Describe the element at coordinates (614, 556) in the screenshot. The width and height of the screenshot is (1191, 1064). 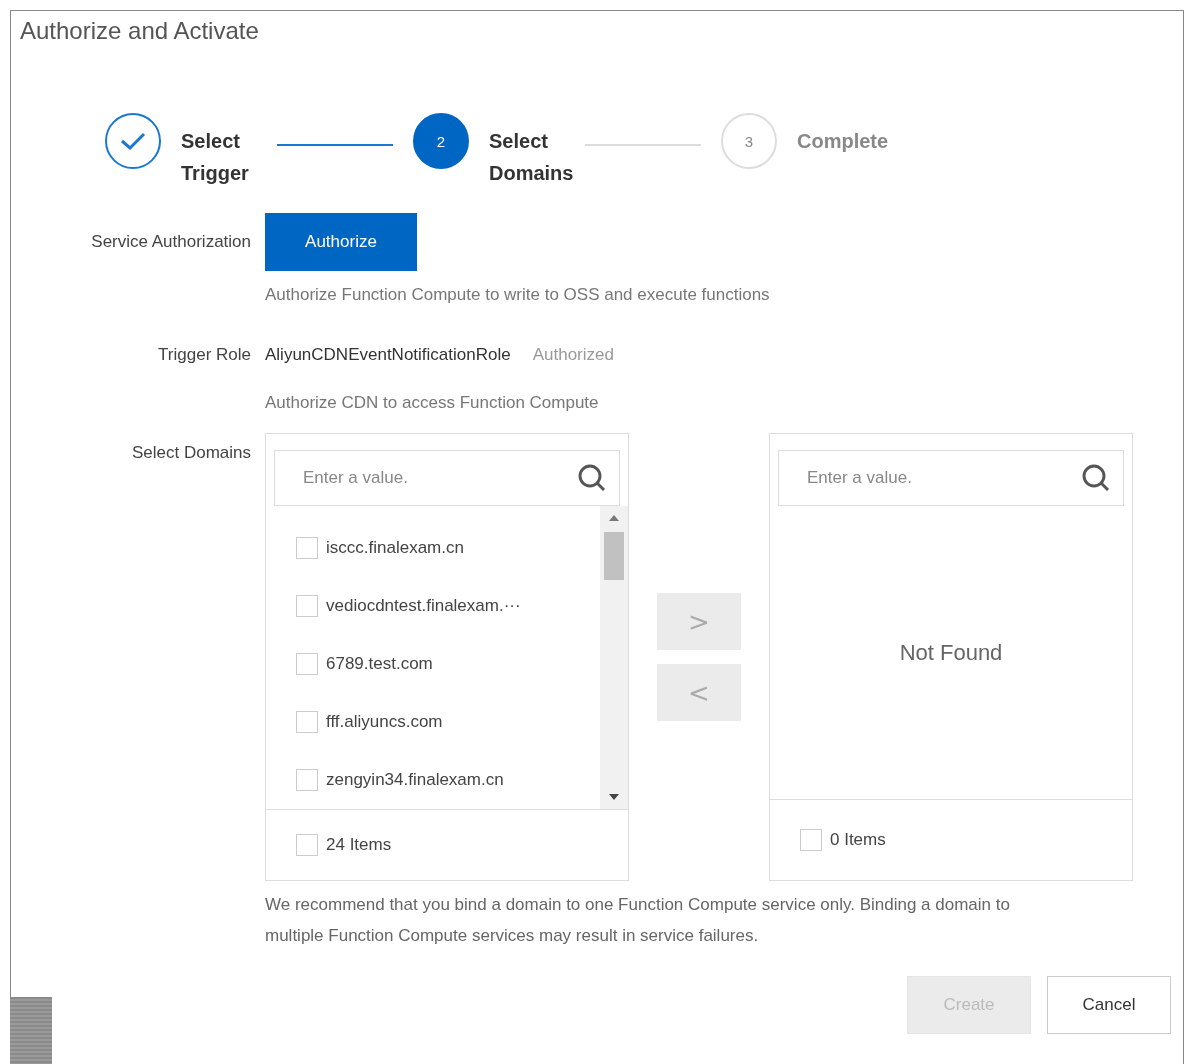
I see `scrollbar-thumb` at that location.